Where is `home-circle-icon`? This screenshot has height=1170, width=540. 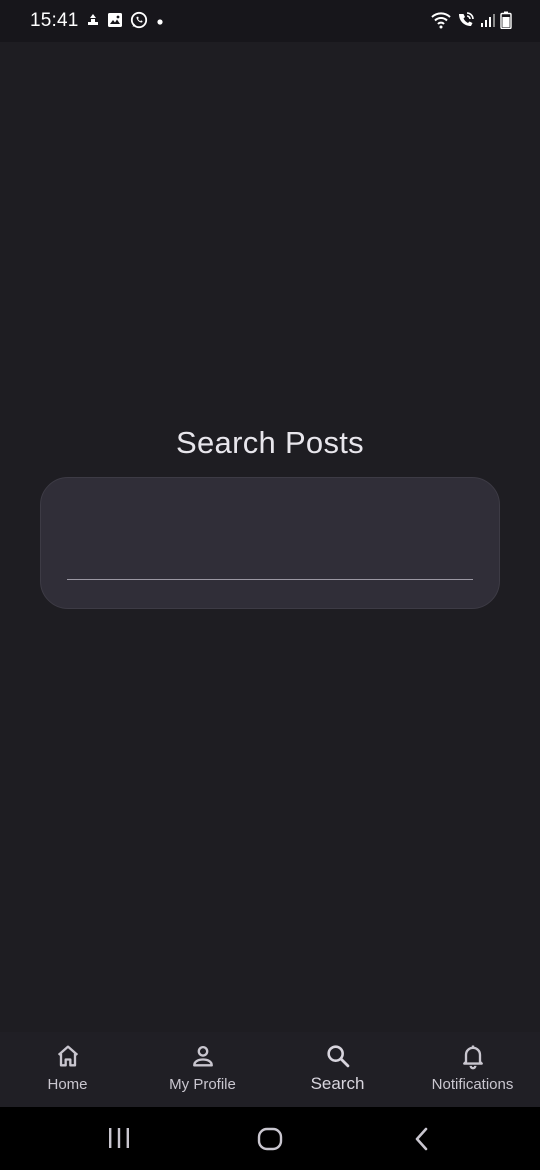 home-circle-icon is located at coordinates (270, 1141).